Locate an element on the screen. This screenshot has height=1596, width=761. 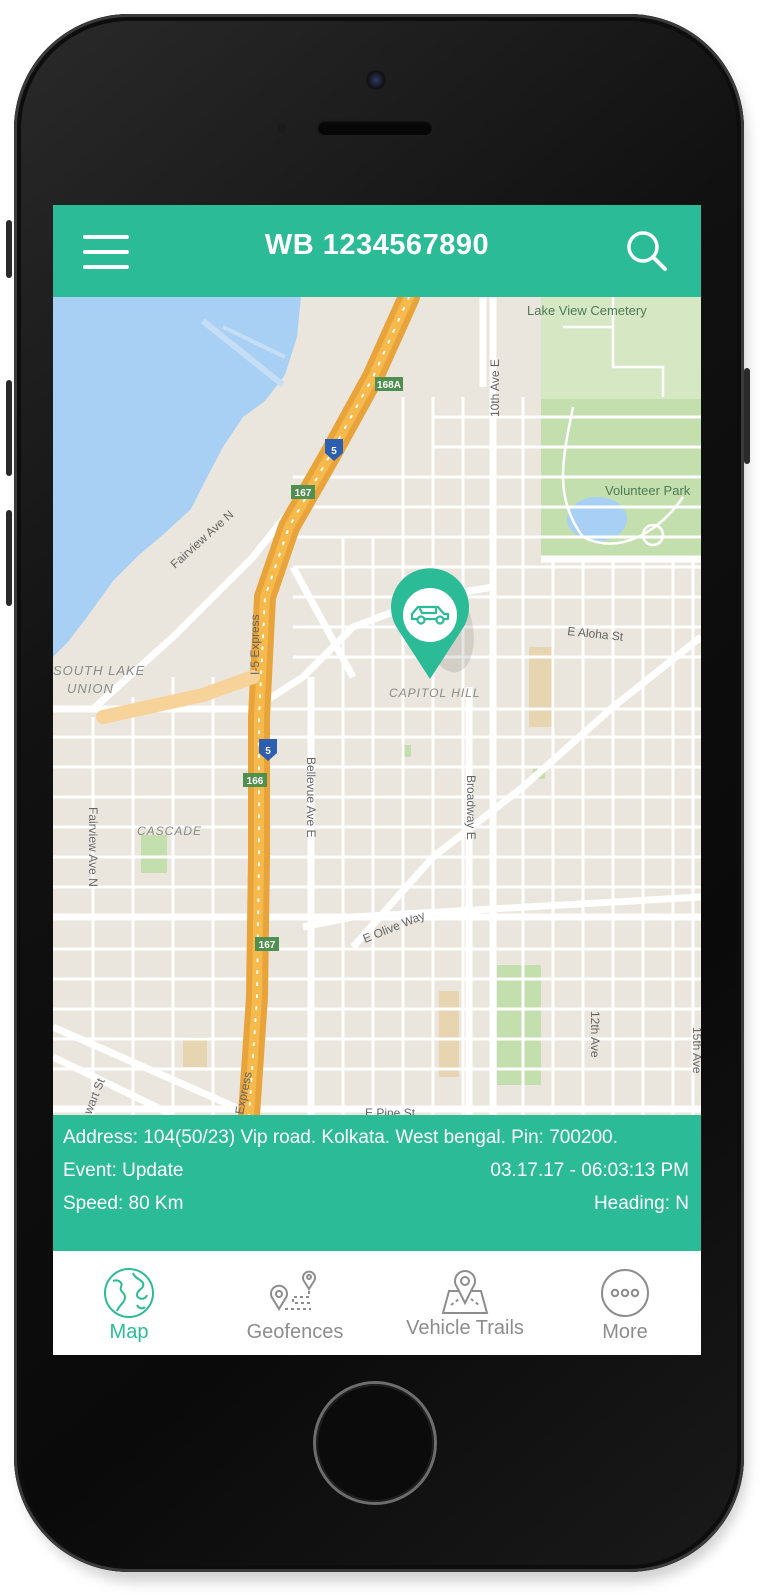
map-label-lake-view: Lake View Cemetery is located at coordinates (587, 310).